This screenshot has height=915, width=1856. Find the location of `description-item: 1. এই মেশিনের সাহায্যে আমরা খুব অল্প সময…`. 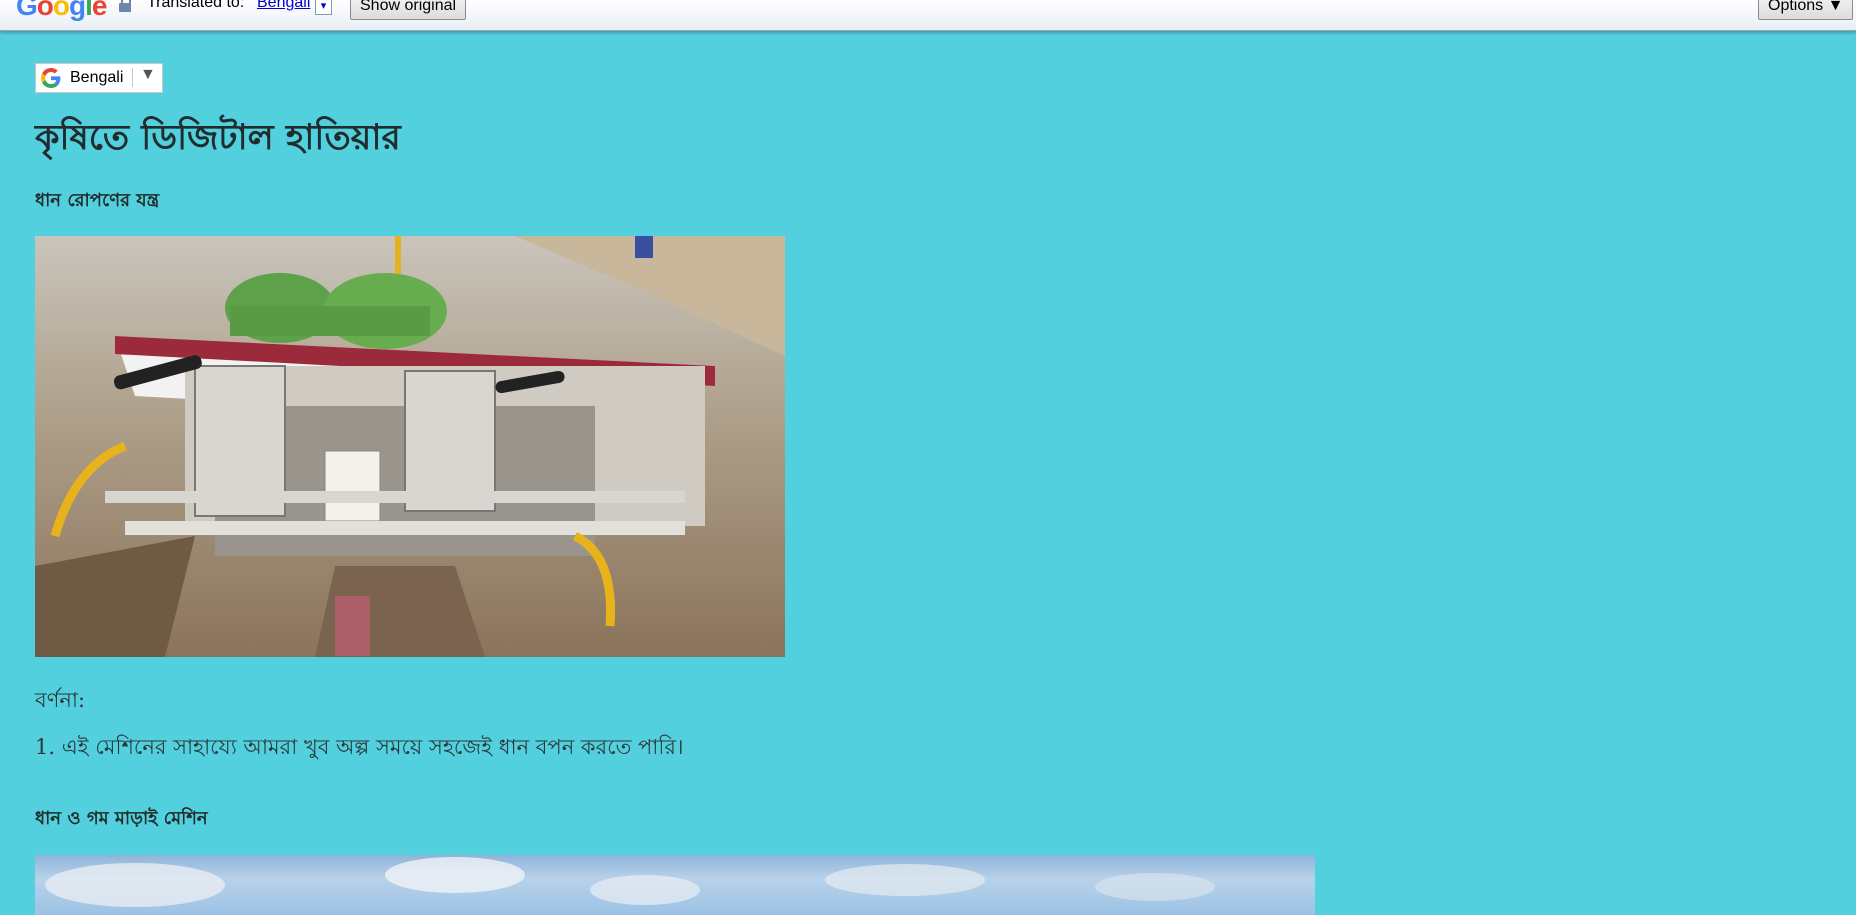

description-item: 1. এই মেশিনের সাহায্যে আমরা খুব অল্প সময… is located at coordinates (359, 747).